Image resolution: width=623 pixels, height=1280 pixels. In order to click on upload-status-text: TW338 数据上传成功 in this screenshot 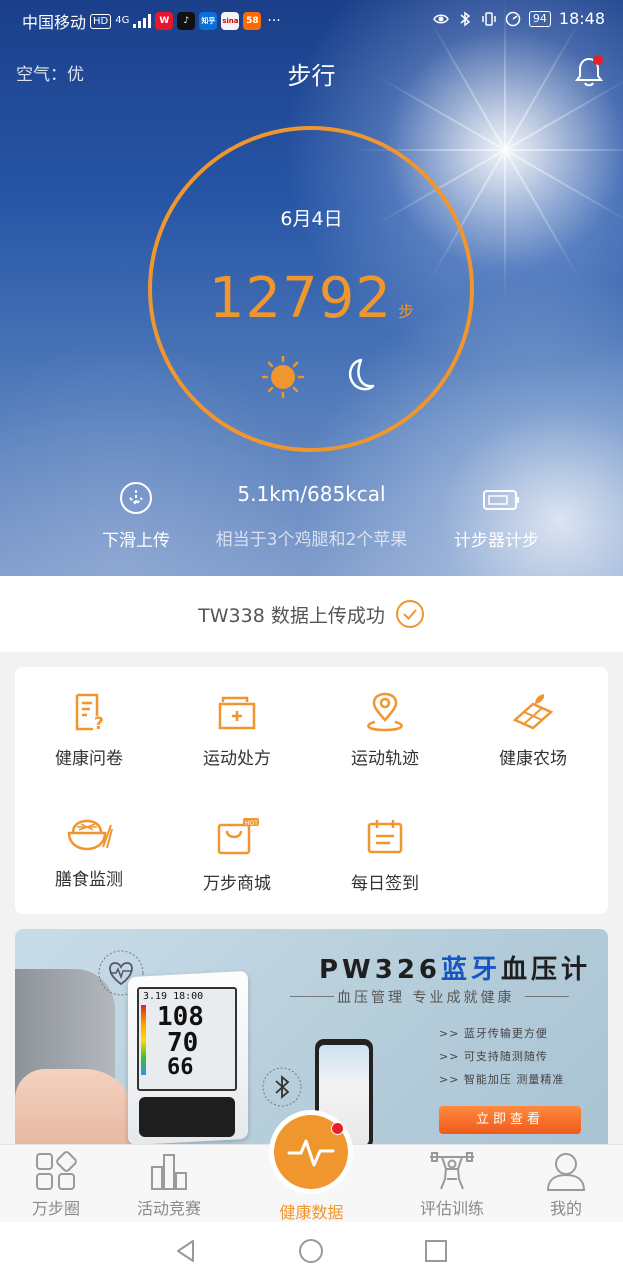, I will do `click(291, 615)`.